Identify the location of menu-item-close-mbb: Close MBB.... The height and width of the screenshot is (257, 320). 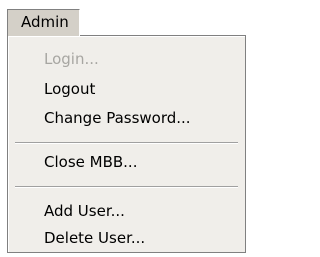
(90, 162).